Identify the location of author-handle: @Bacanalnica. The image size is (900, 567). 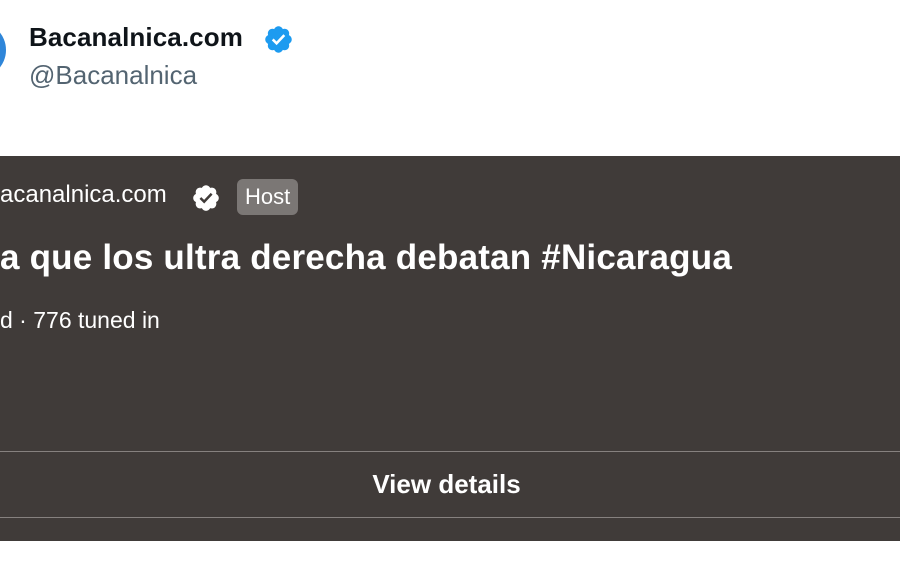
(113, 75).